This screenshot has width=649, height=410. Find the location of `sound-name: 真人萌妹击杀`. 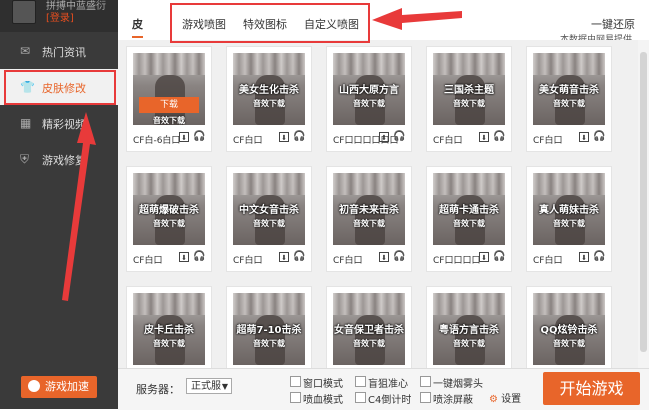

sound-name: 真人萌妹击杀 is located at coordinates (569, 210).